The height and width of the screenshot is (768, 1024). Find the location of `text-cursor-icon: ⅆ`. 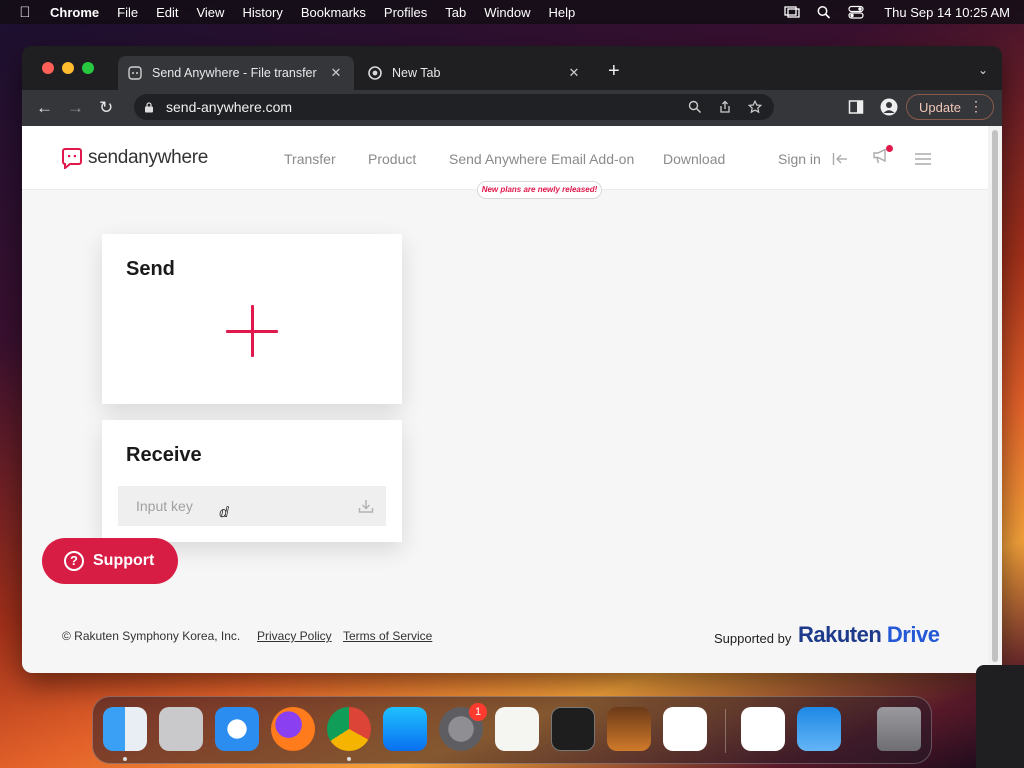

text-cursor-icon: ⅆ is located at coordinates (224, 512).